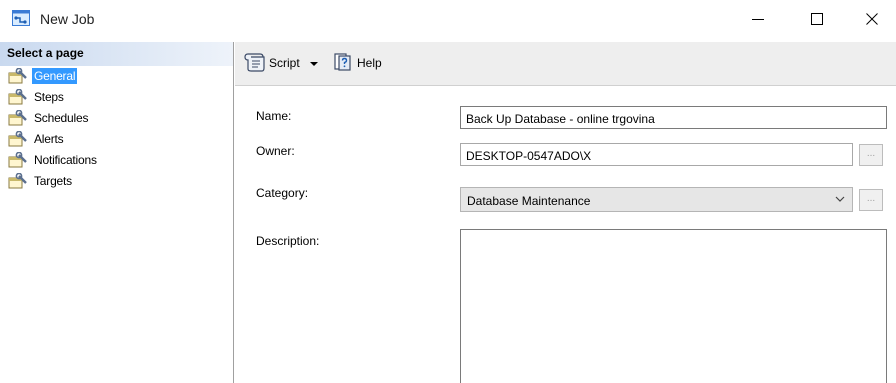 This screenshot has width=896, height=383. Describe the element at coordinates (315, 63) in the screenshot. I see `dropdown-arrow-icon` at that location.